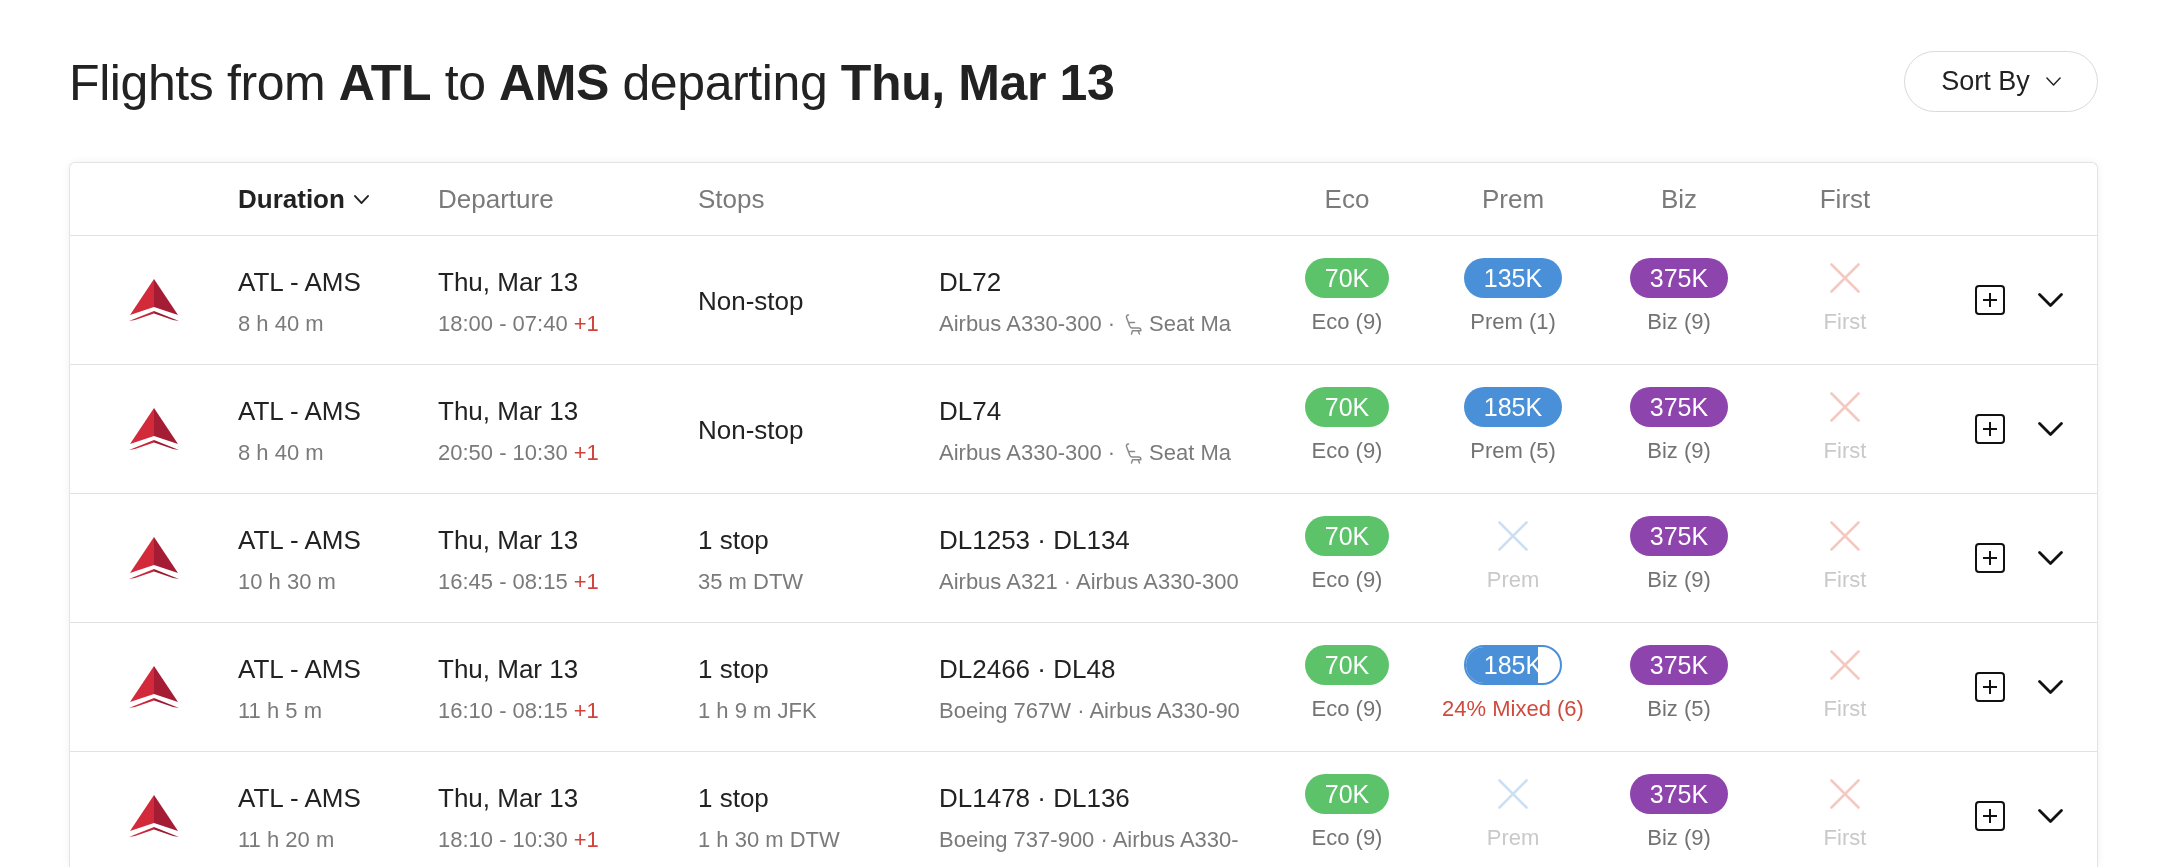  Describe the element at coordinates (1035, 798) in the screenshot. I see `flight-number-text: DL1478 · DL136` at that location.